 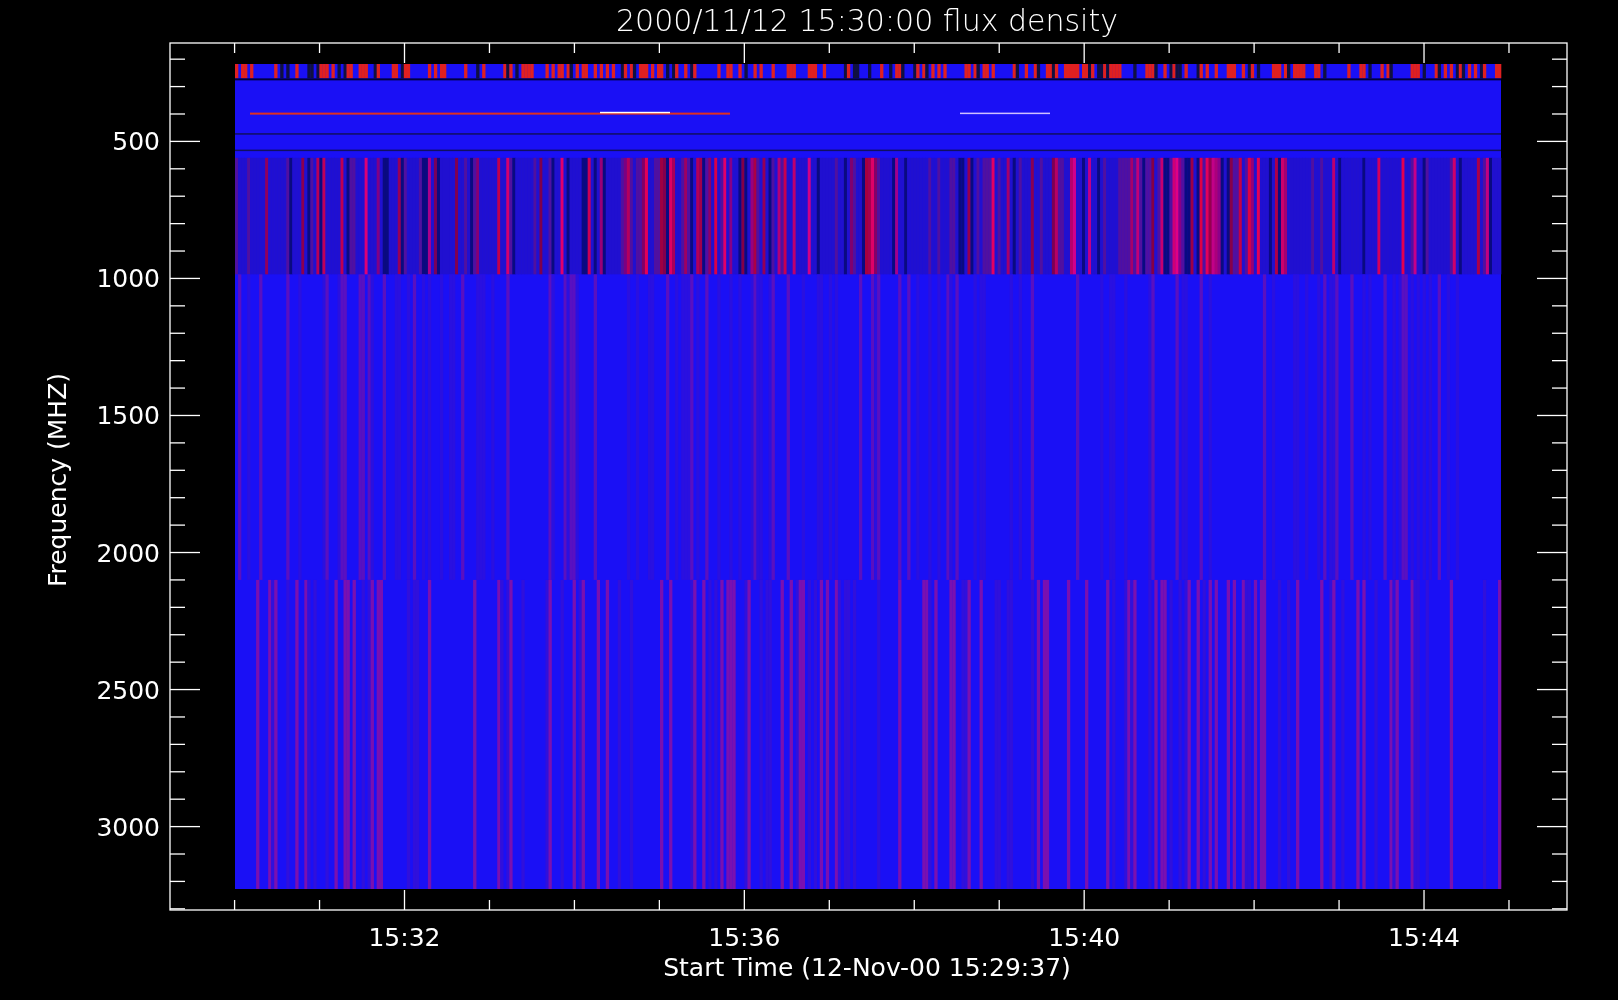 I want to click on y-tick-label: 3000, so click(x=128, y=827).